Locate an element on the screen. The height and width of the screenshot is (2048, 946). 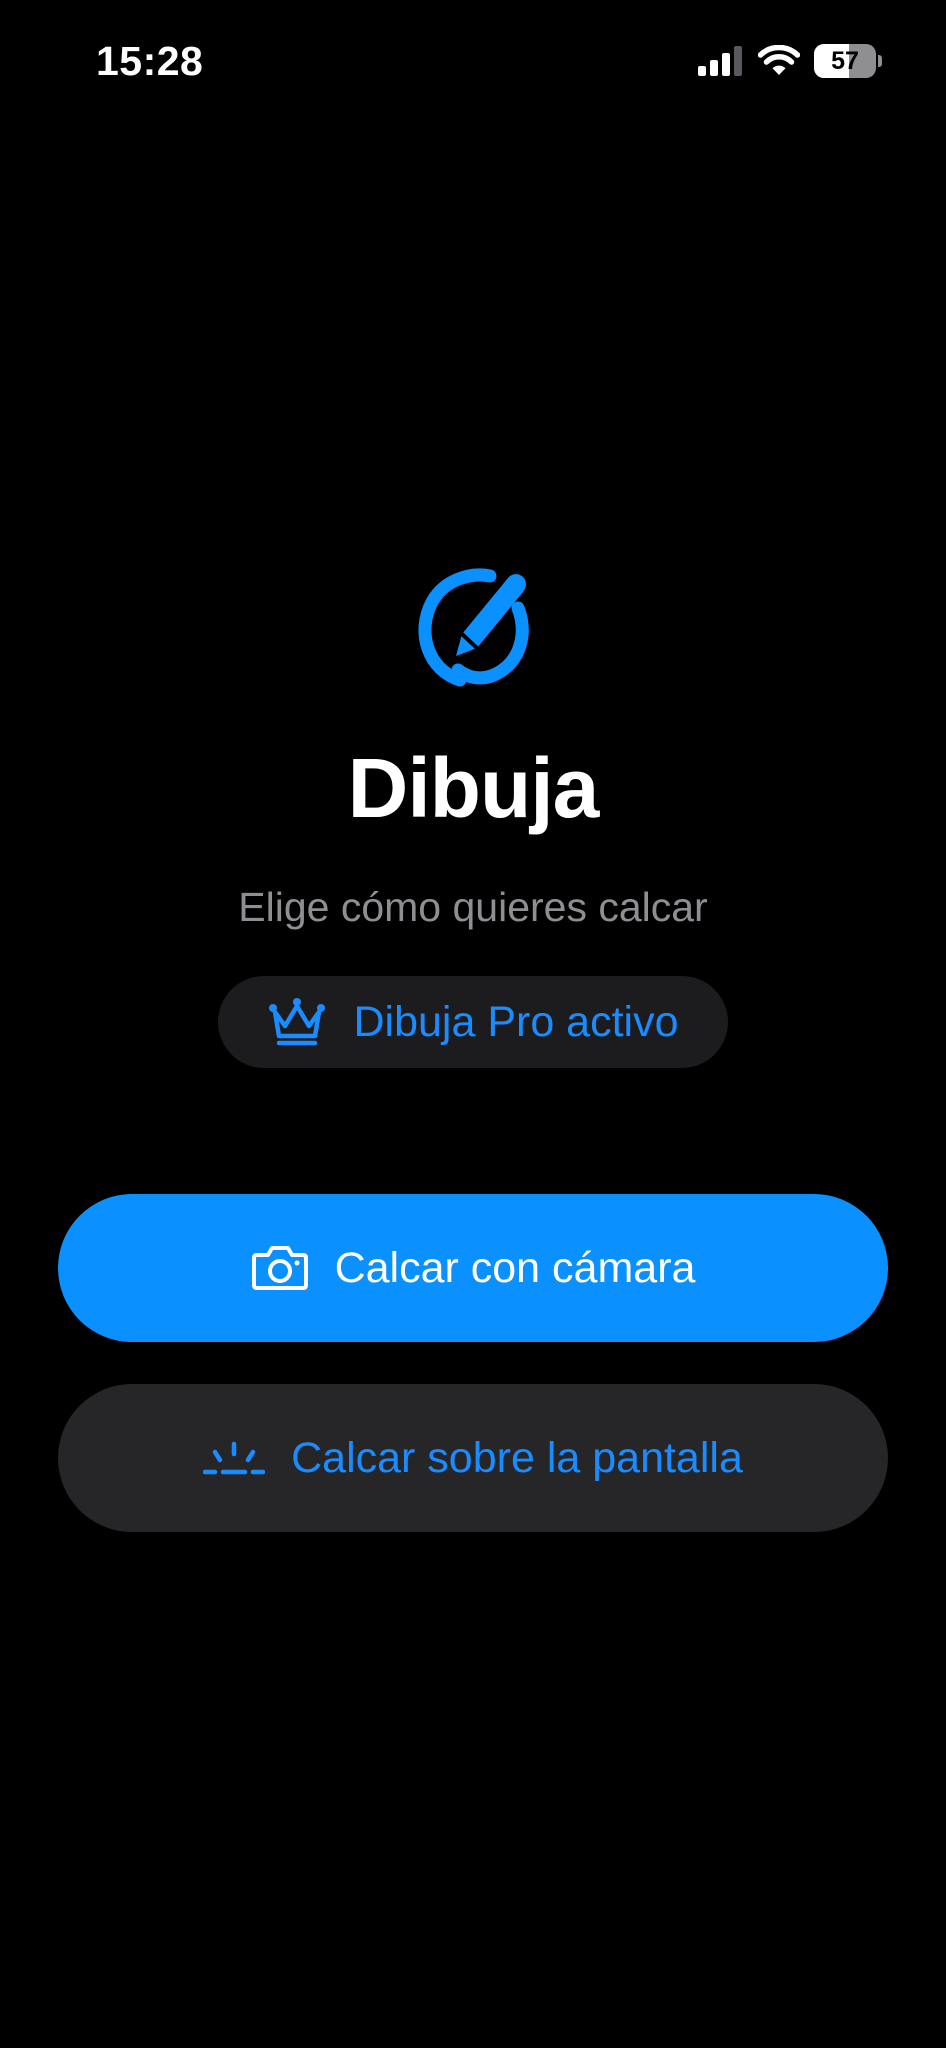
battery-icon: 57 is located at coordinates (848, 61).